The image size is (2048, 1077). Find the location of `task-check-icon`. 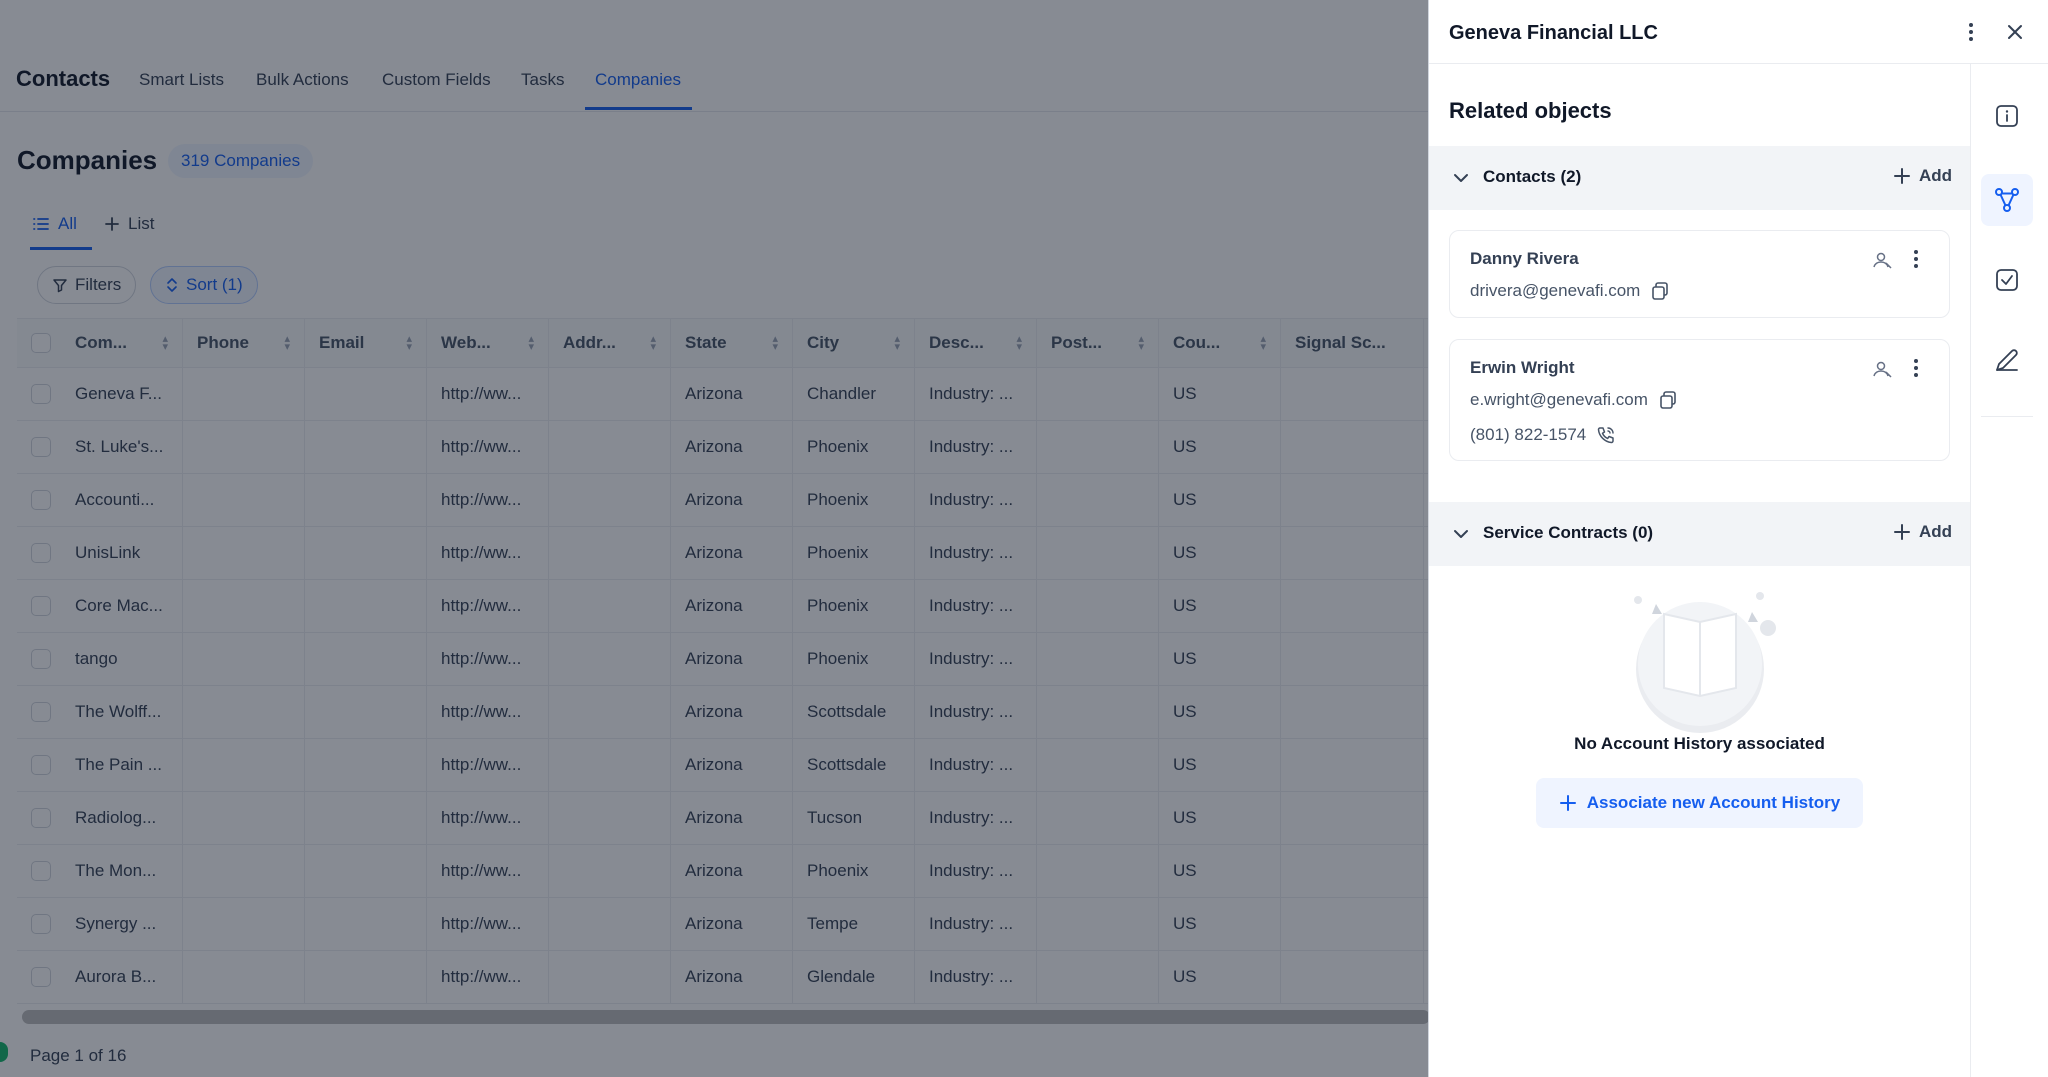

task-check-icon is located at coordinates (2007, 280).